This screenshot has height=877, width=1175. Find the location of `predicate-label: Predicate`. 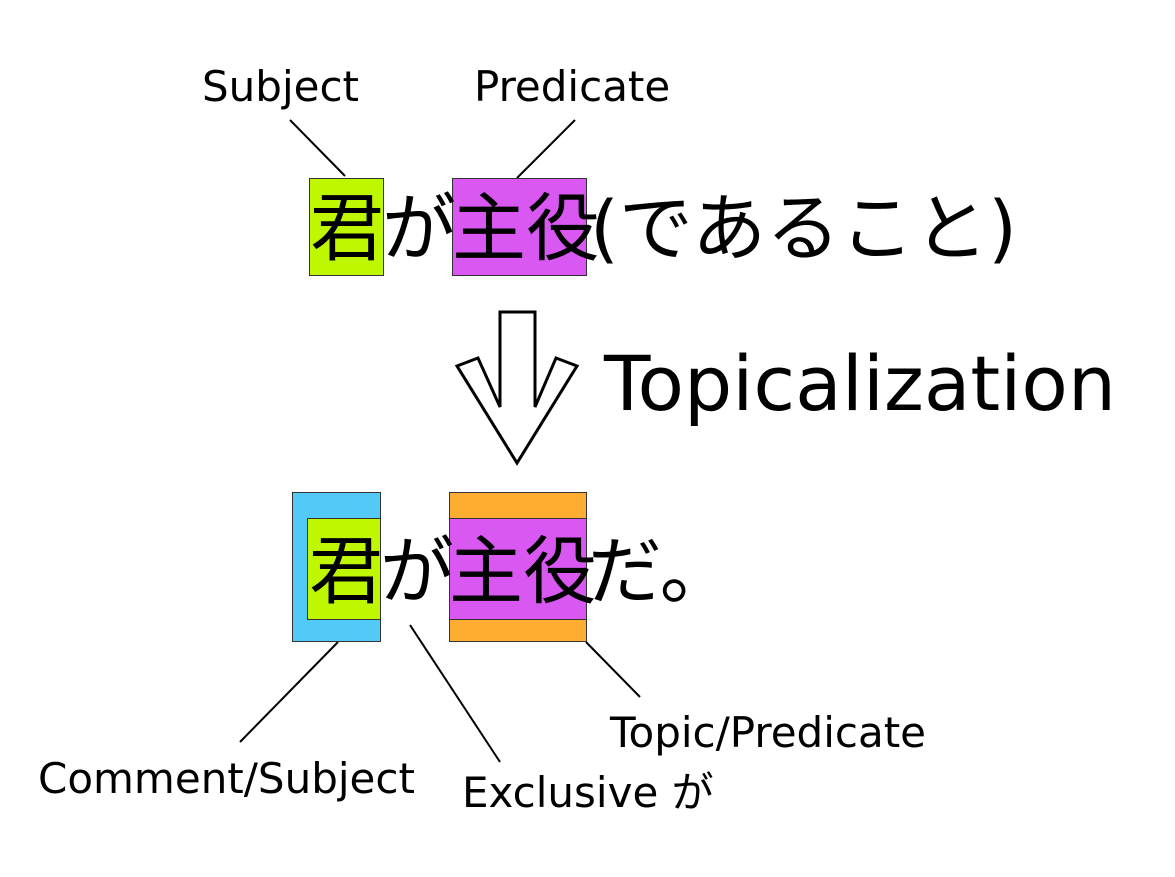

predicate-label: Predicate is located at coordinates (572, 86).